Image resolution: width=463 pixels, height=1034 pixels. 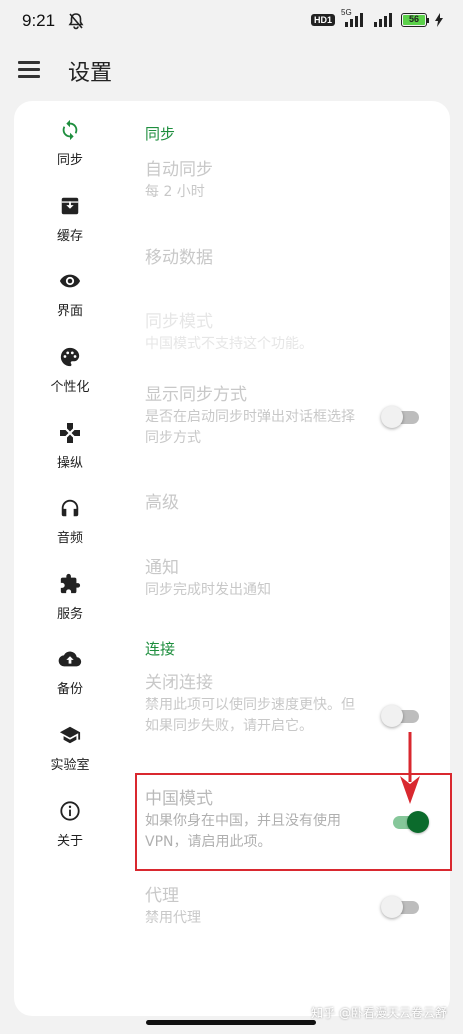 I want to click on palette-icon, so click(x=70, y=357).